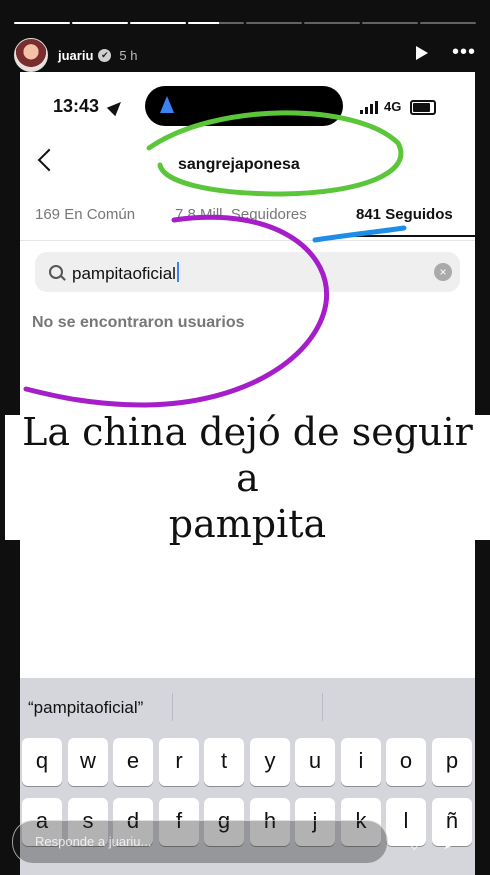 This screenshot has width=490, height=875. I want to click on tab-mutual: 169 En Común, so click(85, 214).